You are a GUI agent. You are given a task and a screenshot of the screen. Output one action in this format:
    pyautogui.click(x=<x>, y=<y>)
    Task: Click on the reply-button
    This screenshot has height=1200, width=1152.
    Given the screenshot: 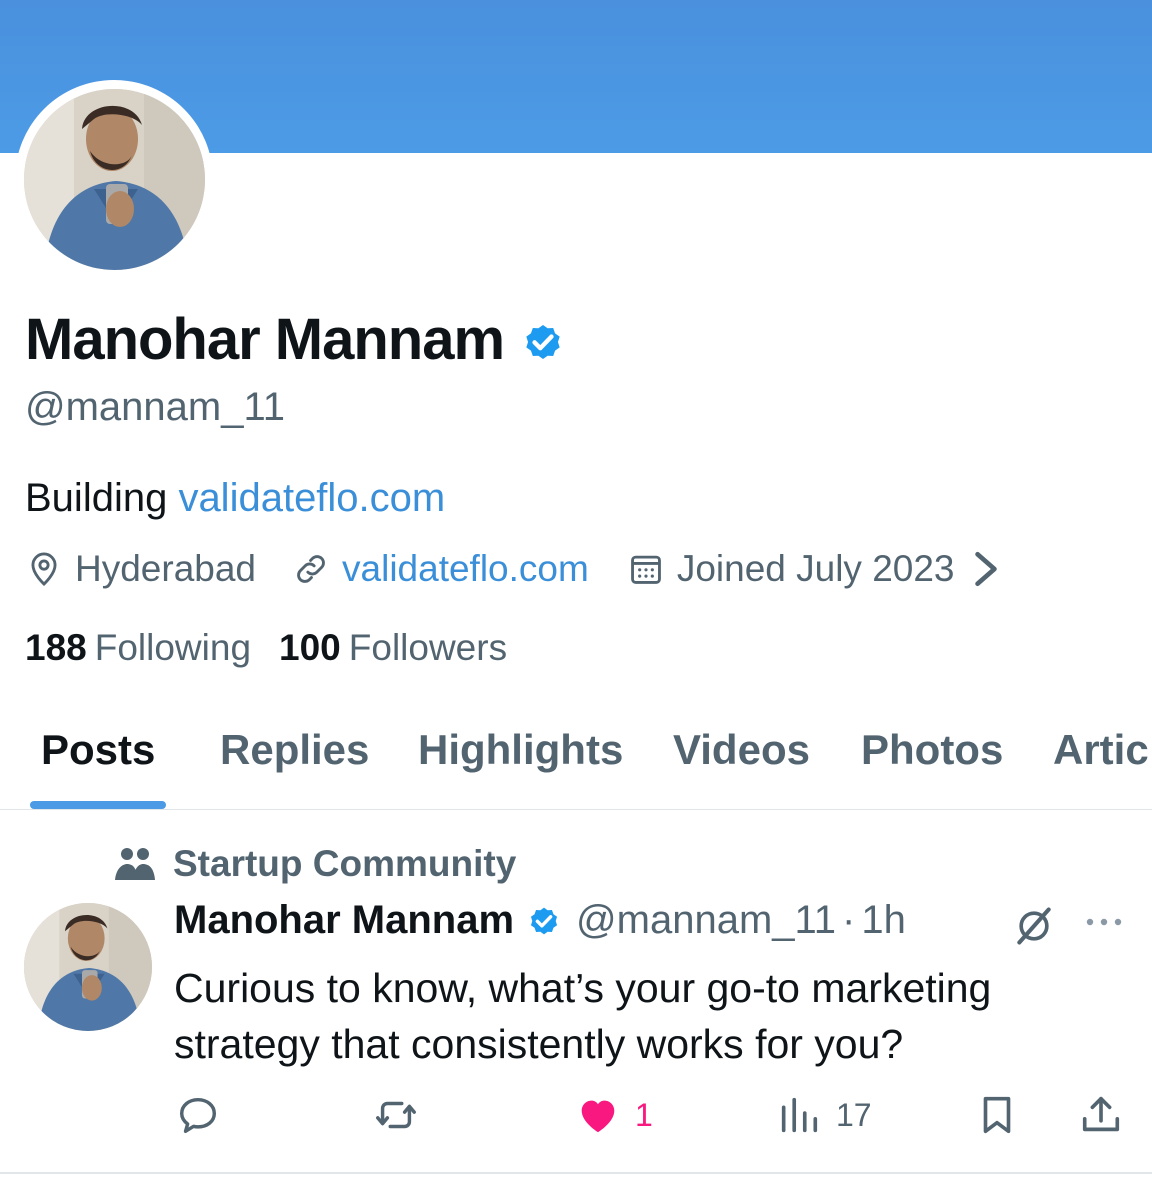 What is the action you would take?
    pyautogui.click(x=198, y=1115)
    